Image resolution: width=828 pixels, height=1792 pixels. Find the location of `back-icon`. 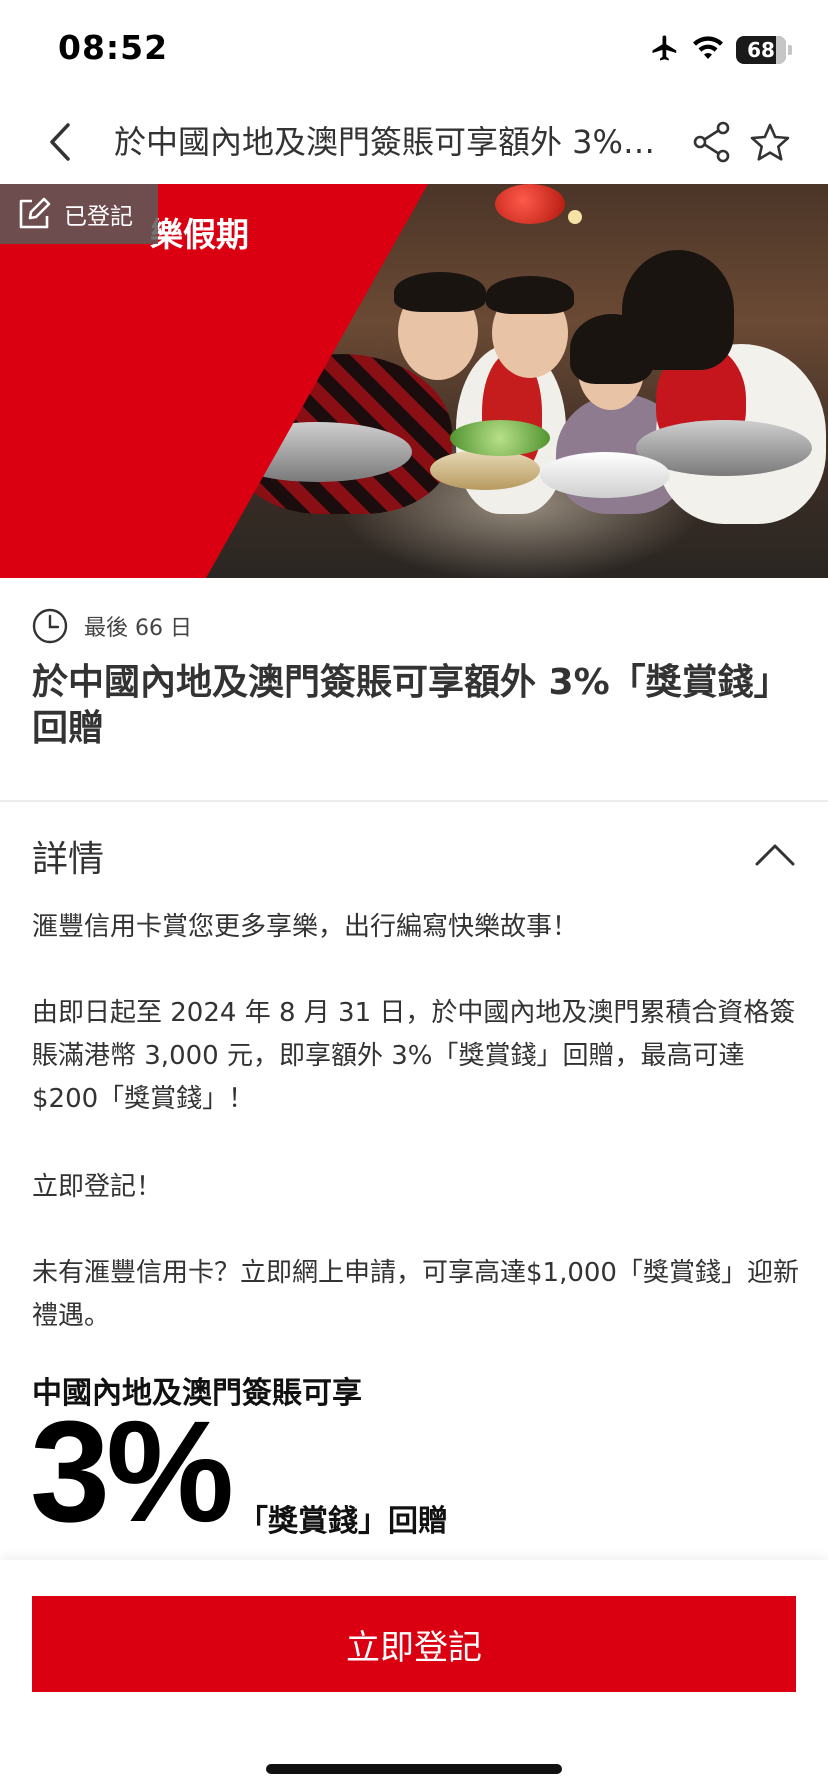

back-icon is located at coordinates (60, 142).